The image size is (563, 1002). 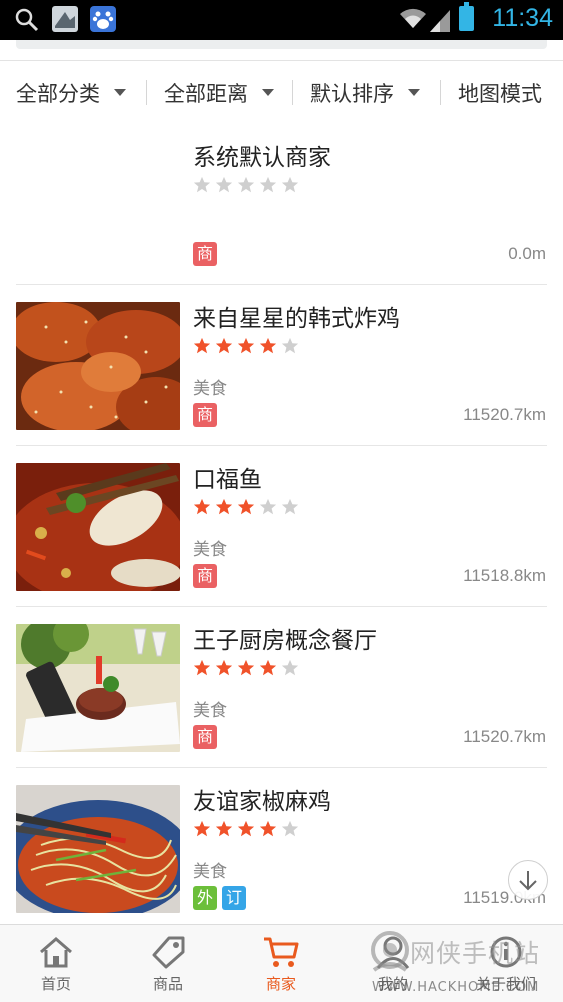 What do you see at coordinates (65, 19) in the screenshot?
I see `app-notification-icon` at bounding box center [65, 19].